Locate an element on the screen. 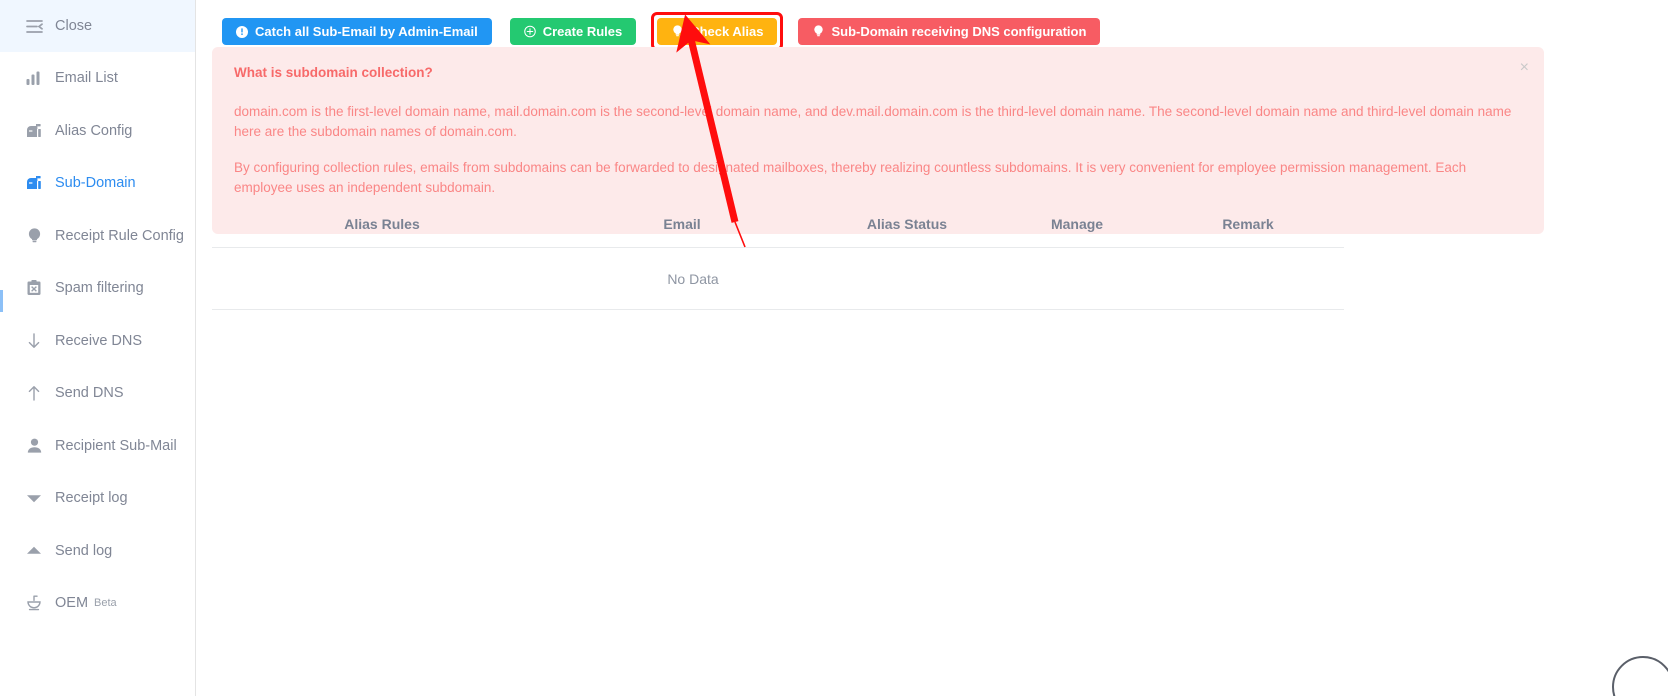 The height and width of the screenshot is (696, 1668). sidebar-item-send-log: Send log is located at coordinates (97, 551).